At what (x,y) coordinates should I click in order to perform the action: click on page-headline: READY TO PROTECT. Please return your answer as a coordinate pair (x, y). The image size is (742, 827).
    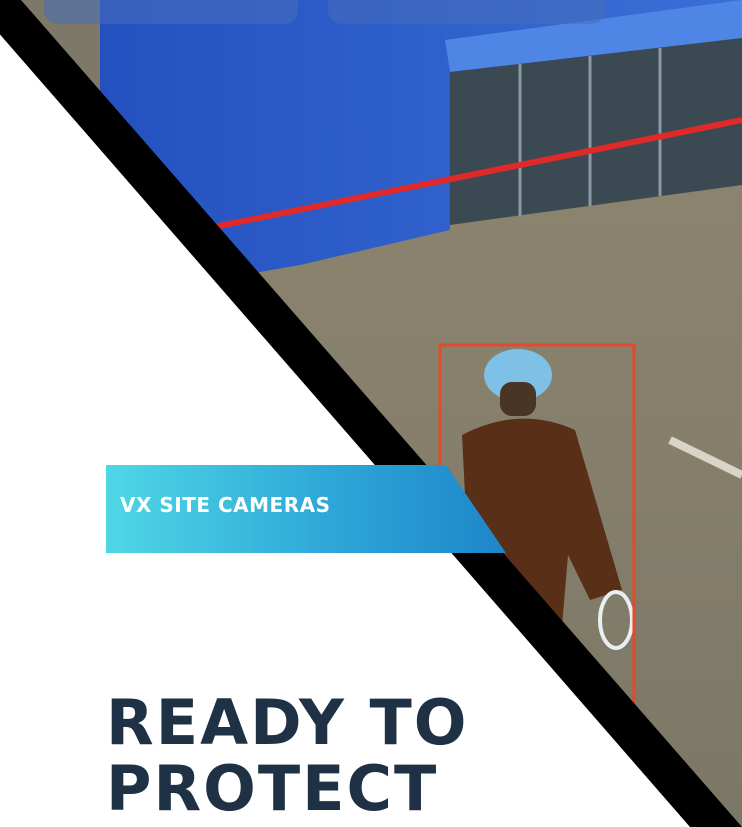
    Looking at the image, I should click on (287, 756).